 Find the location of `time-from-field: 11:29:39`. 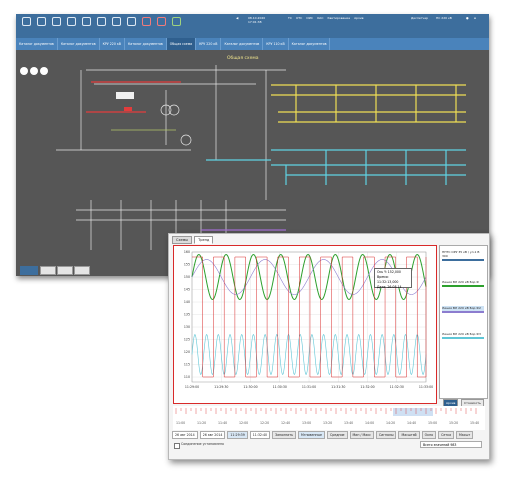

time-from-field: 11:29:39 is located at coordinates (237, 434).